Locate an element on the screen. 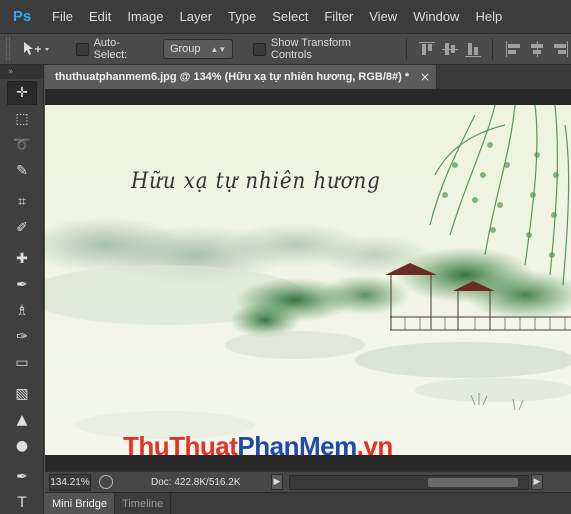  show-transform-checkbox is located at coordinates (259, 49).